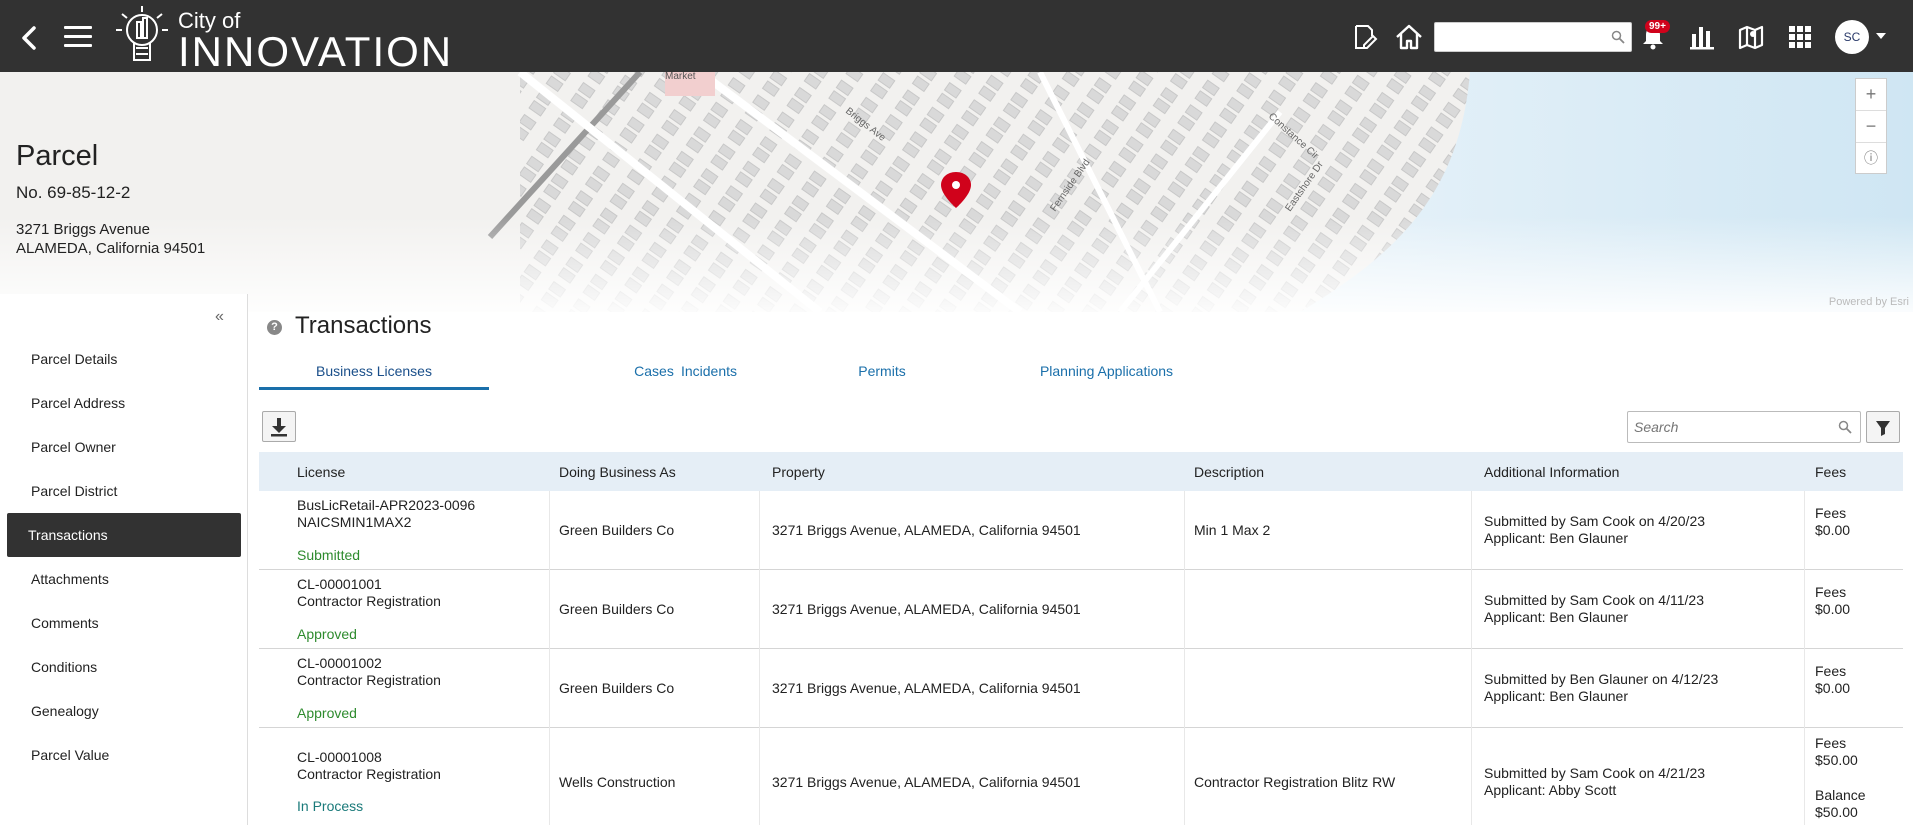 This screenshot has height=825, width=1913. What do you see at coordinates (709, 373) in the screenshot?
I see `tab-incidents: Incidents` at bounding box center [709, 373].